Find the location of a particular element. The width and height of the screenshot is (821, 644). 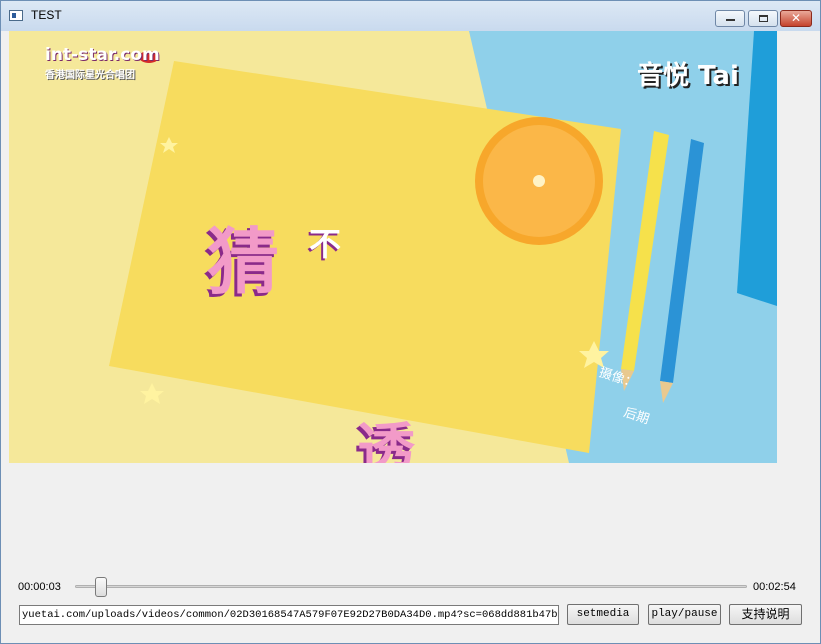

title-bar: TEST ✕ is located at coordinates (410, 16).